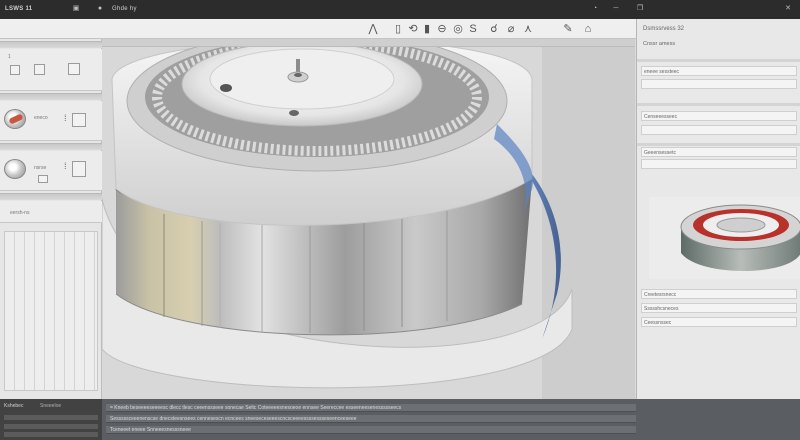  Describe the element at coordinates (595, 9) in the screenshot. I see `clock-icon: ◔` at that location.